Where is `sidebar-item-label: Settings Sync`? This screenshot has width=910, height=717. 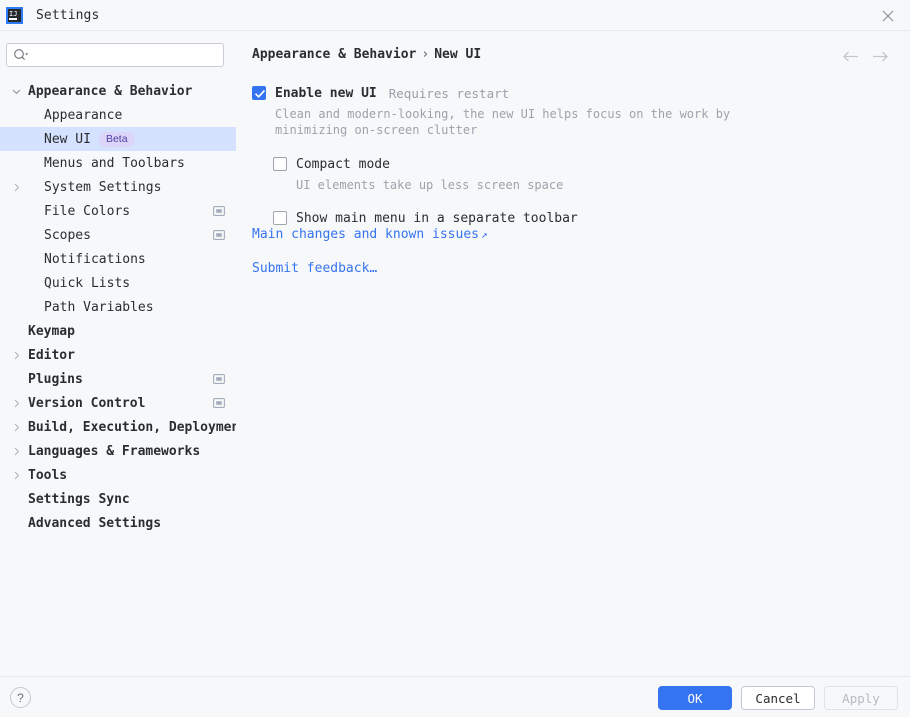
sidebar-item-label: Settings Sync is located at coordinates (79, 499).